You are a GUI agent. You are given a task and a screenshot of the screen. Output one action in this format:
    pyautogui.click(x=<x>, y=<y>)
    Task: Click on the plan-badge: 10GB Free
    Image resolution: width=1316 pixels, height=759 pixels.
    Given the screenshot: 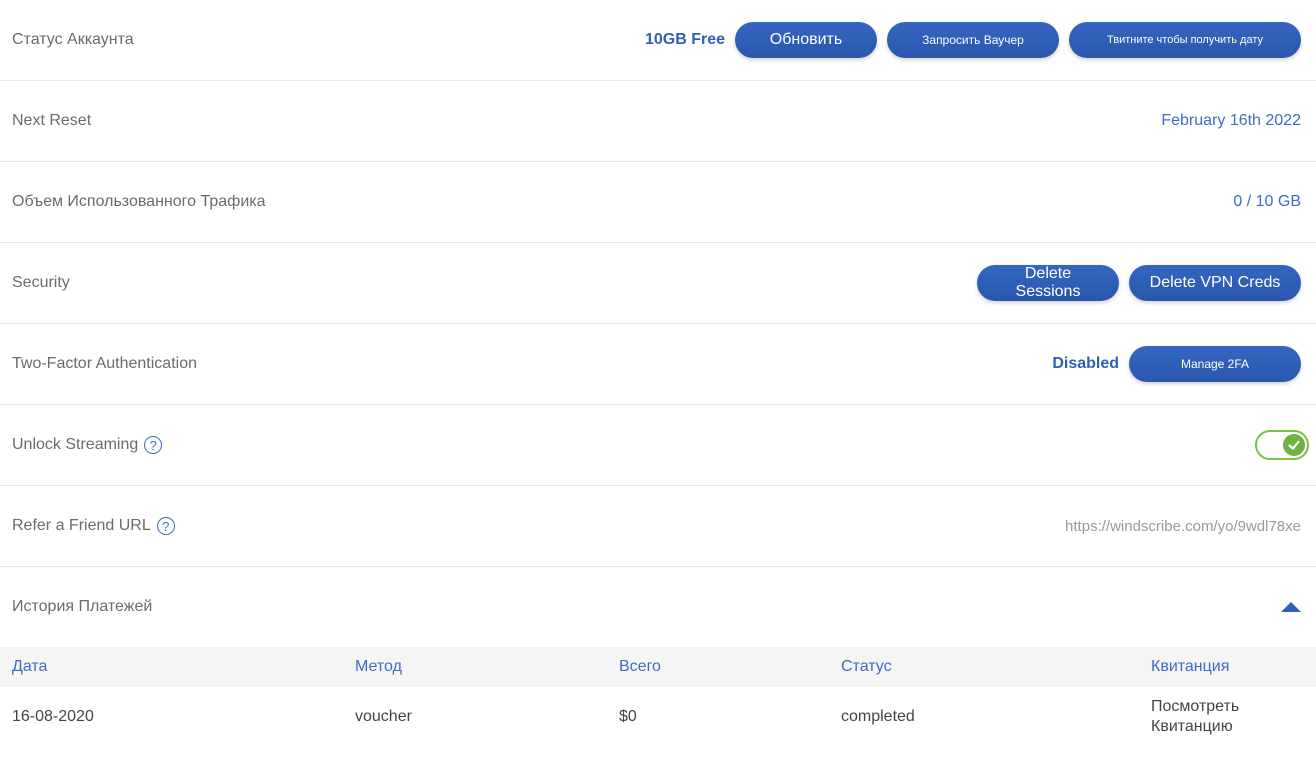 What is the action you would take?
    pyautogui.click(x=684, y=39)
    